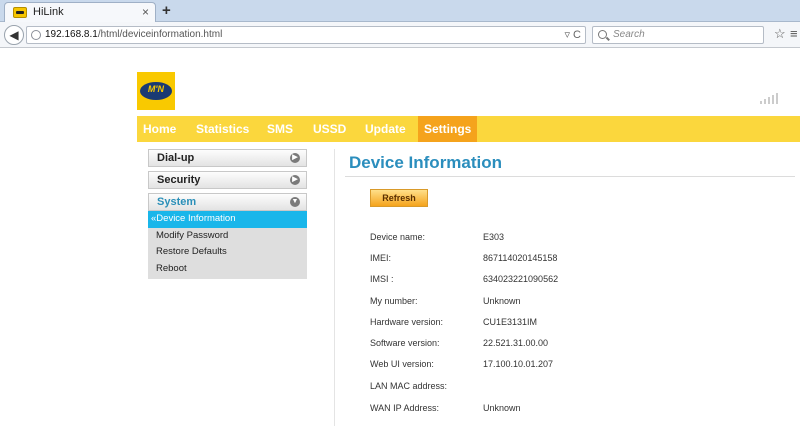 The image size is (800, 426). What do you see at coordinates (166, 10) in the screenshot?
I see `new-tab-button: +` at bounding box center [166, 10].